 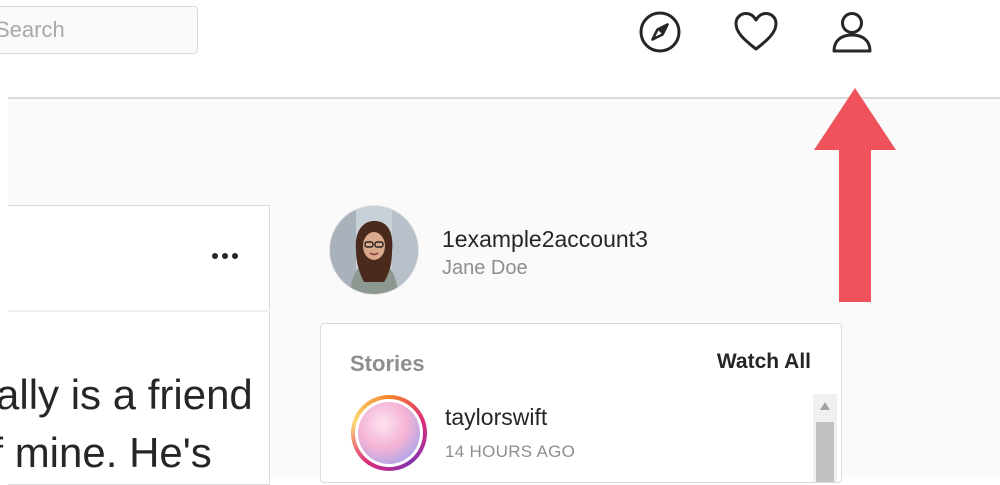 I want to click on profile-icon, so click(x=852, y=32).